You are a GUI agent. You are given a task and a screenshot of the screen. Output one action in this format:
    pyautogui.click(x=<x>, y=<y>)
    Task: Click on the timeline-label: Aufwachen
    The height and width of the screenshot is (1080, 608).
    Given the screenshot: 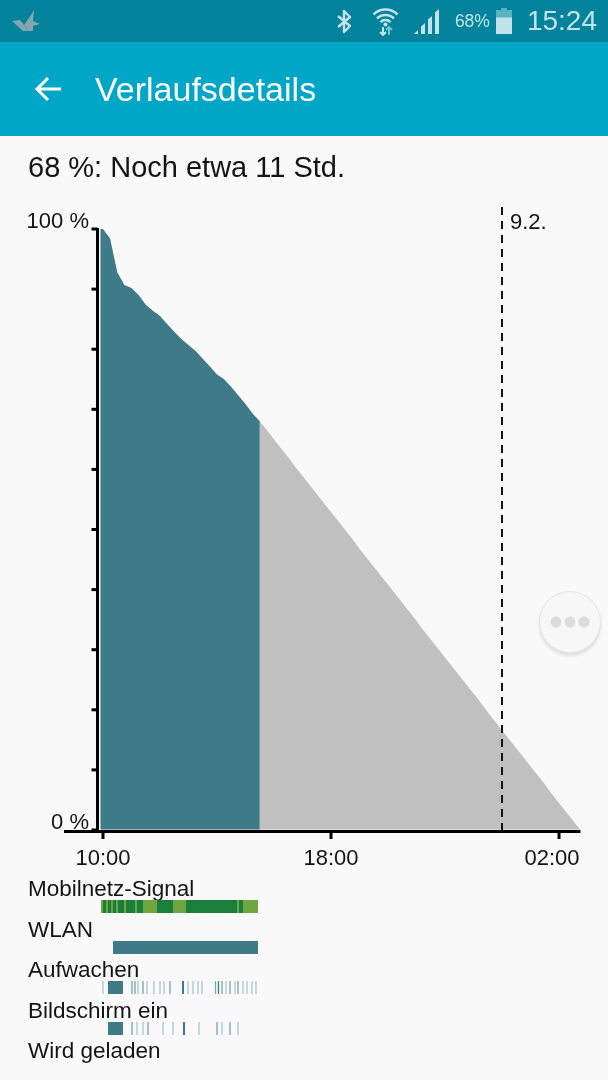 What is the action you would take?
    pyautogui.click(x=84, y=969)
    